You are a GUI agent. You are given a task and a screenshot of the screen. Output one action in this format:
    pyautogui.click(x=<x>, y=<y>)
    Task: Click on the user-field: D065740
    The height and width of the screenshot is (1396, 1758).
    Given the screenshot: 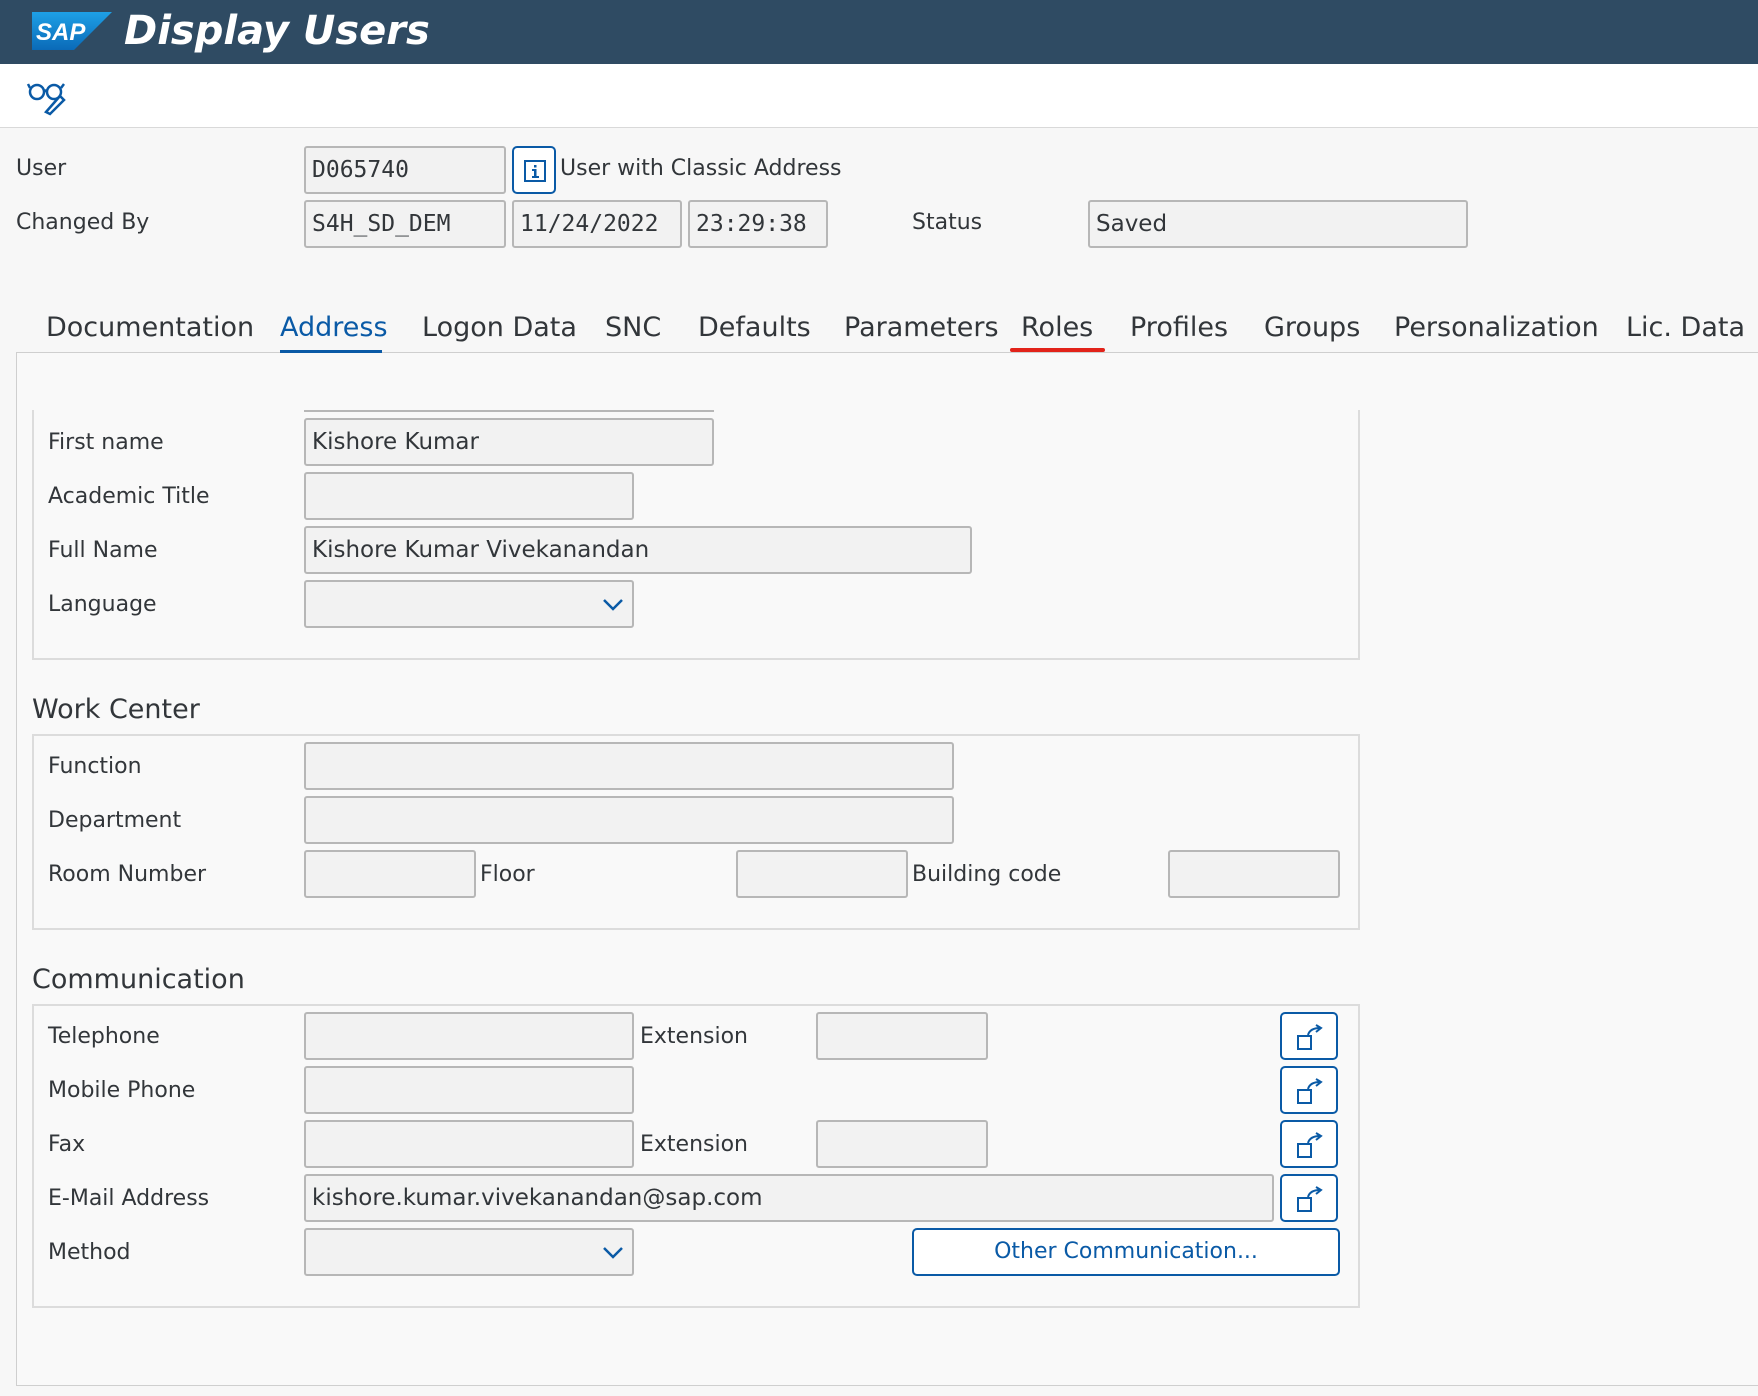 What is the action you would take?
    pyautogui.click(x=405, y=170)
    